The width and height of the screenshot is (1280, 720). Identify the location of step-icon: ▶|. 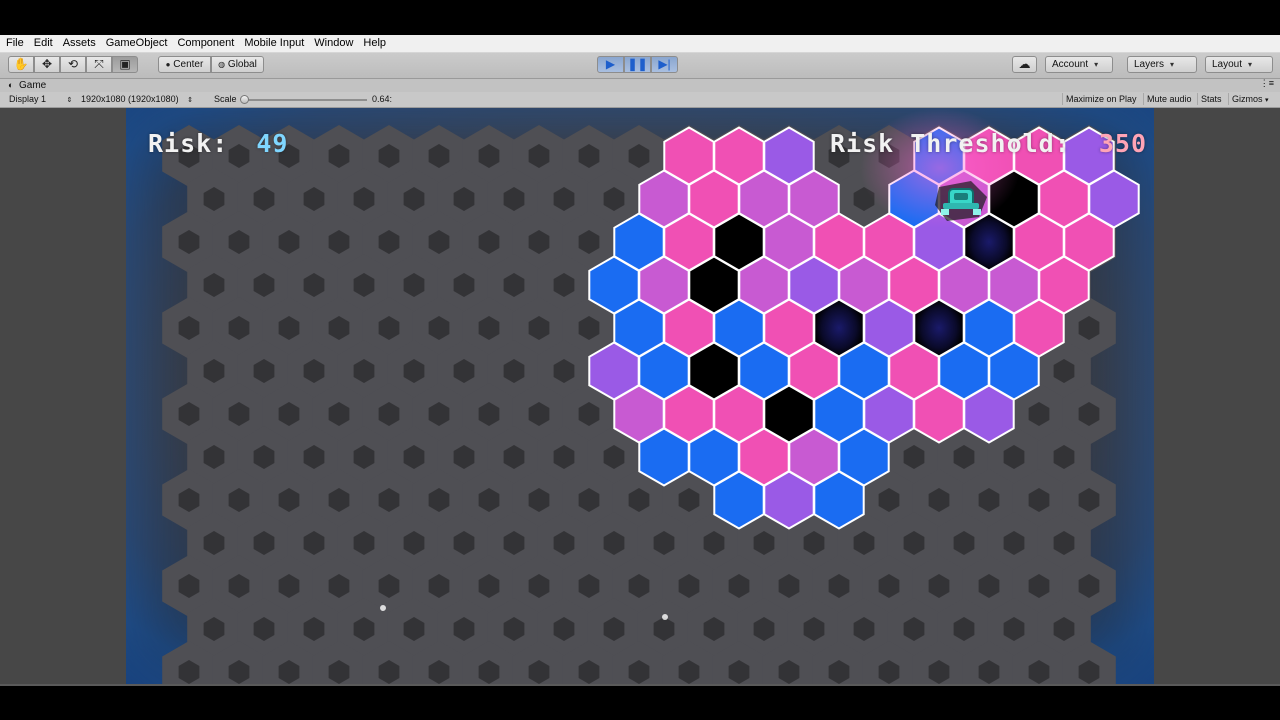
(664, 64).